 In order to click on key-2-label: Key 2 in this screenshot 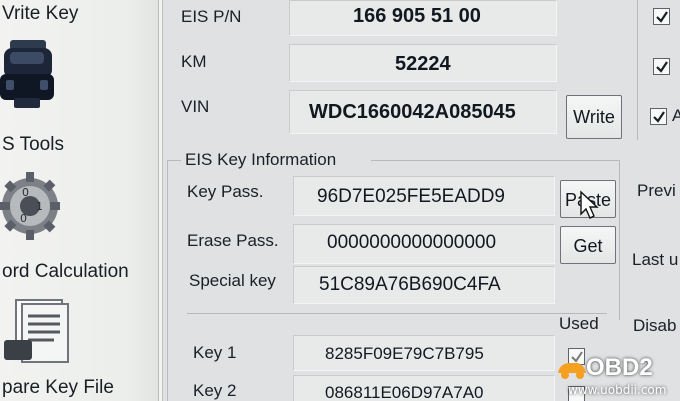, I will do `click(215, 390)`.